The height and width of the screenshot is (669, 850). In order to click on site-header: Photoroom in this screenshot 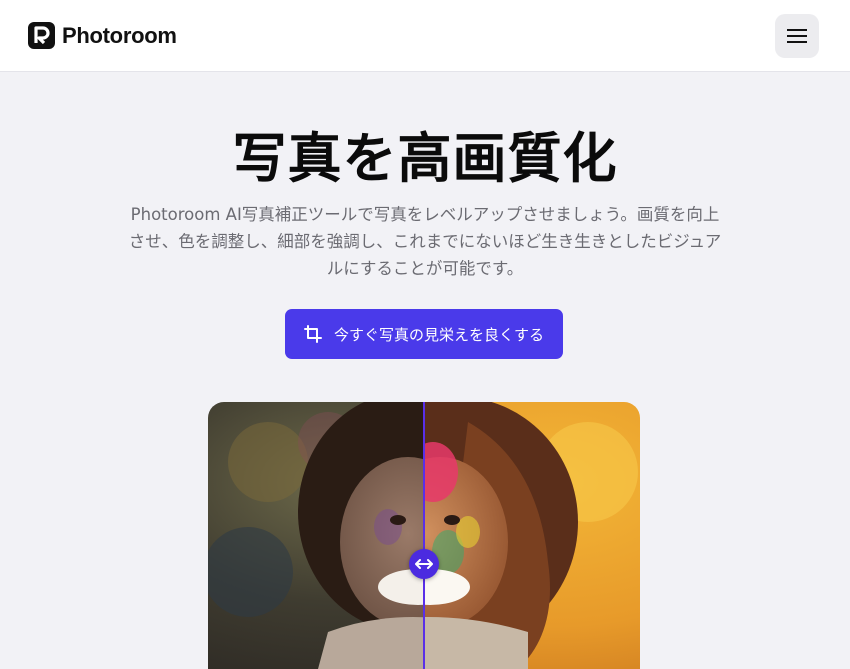, I will do `click(425, 36)`.